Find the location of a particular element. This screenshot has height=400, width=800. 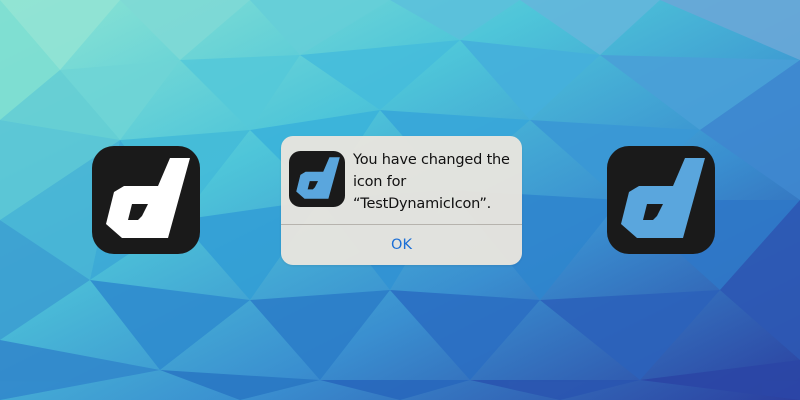

ok-button: OK is located at coordinates (401, 245).